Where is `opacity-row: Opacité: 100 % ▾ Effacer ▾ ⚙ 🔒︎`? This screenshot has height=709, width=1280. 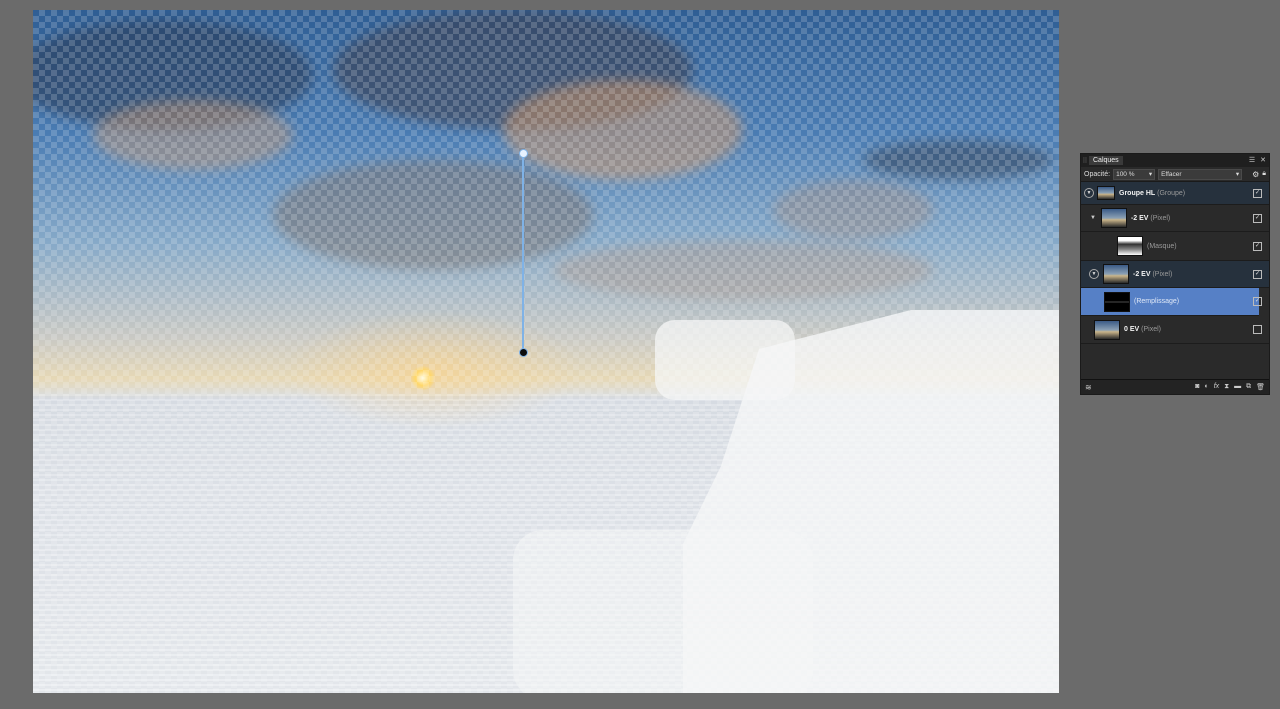 opacity-row: Opacité: 100 % ▾ Effacer ▾ ⚙ 🔒︎ is located at coordinates (1175, 174).